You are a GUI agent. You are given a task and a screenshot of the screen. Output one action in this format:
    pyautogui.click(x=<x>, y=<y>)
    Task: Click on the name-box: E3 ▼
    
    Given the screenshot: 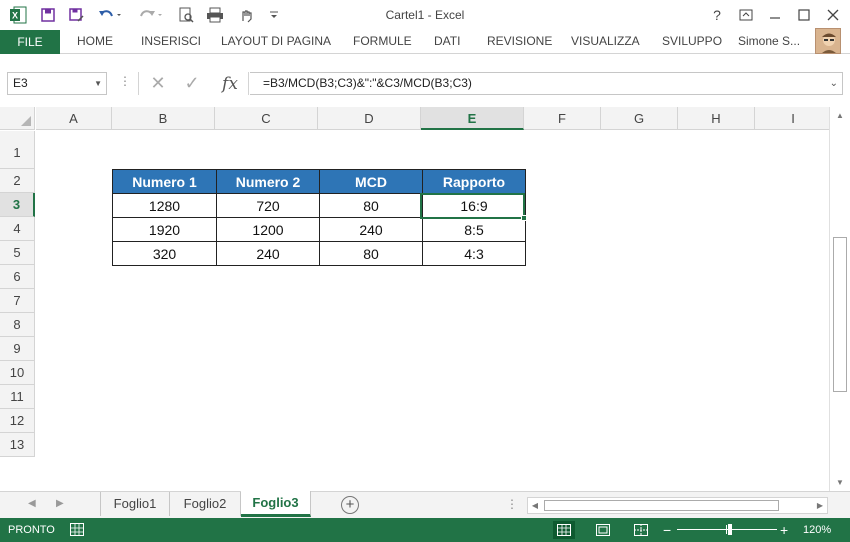 What is the action you would take?
    pyautogui.click(x=57, y=83)
    